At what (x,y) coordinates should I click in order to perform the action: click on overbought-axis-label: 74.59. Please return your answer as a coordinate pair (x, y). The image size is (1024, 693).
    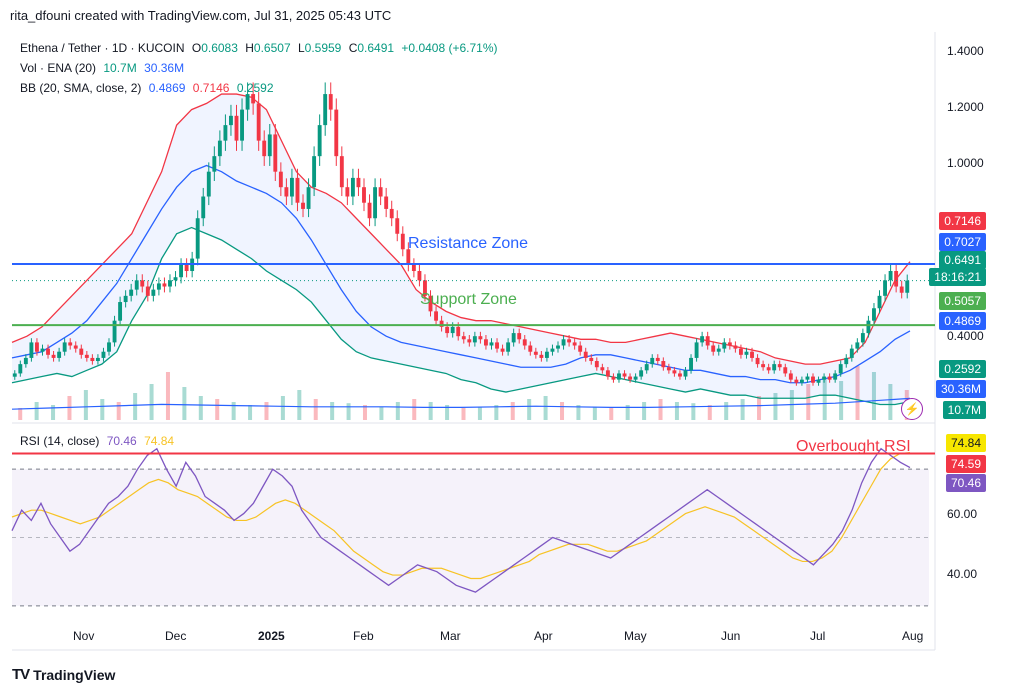
    Looking at the image, I should click on (965, 464).